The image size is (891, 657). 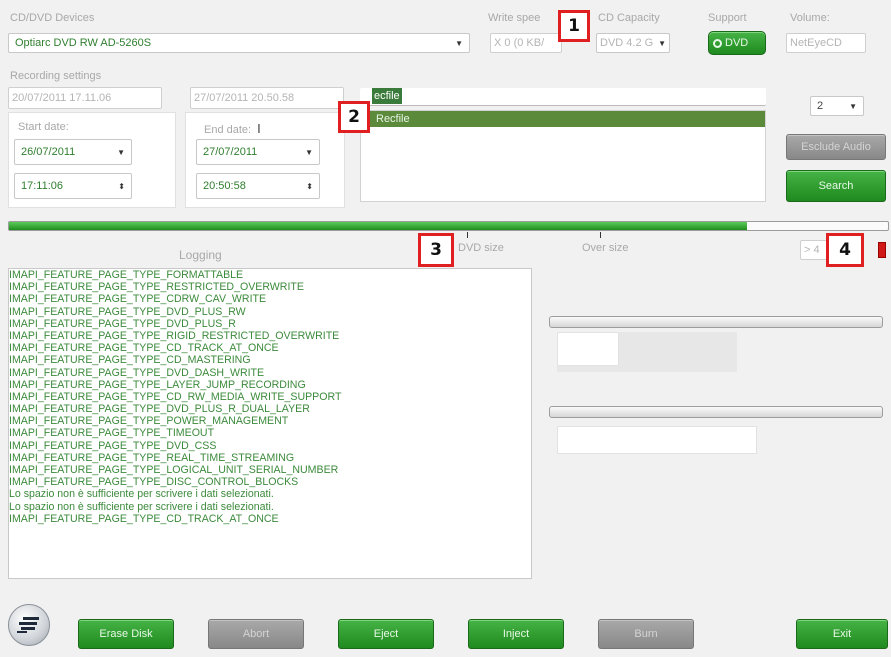 I want to click on log-line: IMAPI_FEATURE_PAGE_TYPE_DVD_CSS, so click(x=113, y=445).